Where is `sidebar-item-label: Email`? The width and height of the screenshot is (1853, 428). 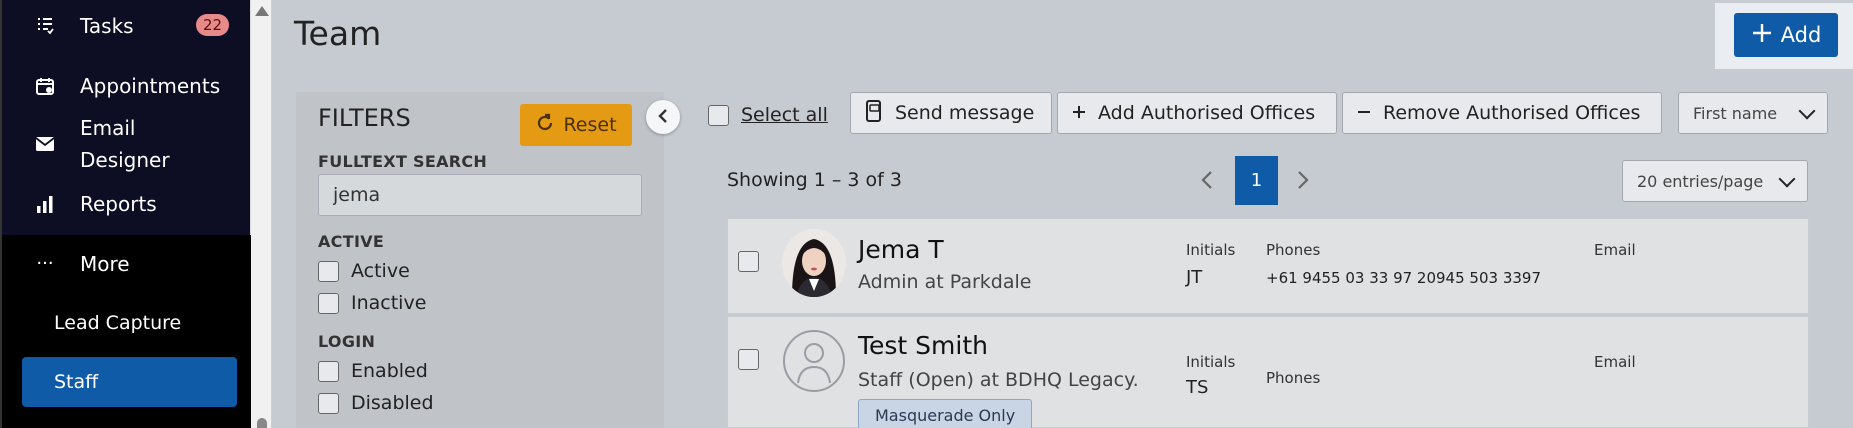
sidebar-item-label: Email is located at coordinates (108, 128).